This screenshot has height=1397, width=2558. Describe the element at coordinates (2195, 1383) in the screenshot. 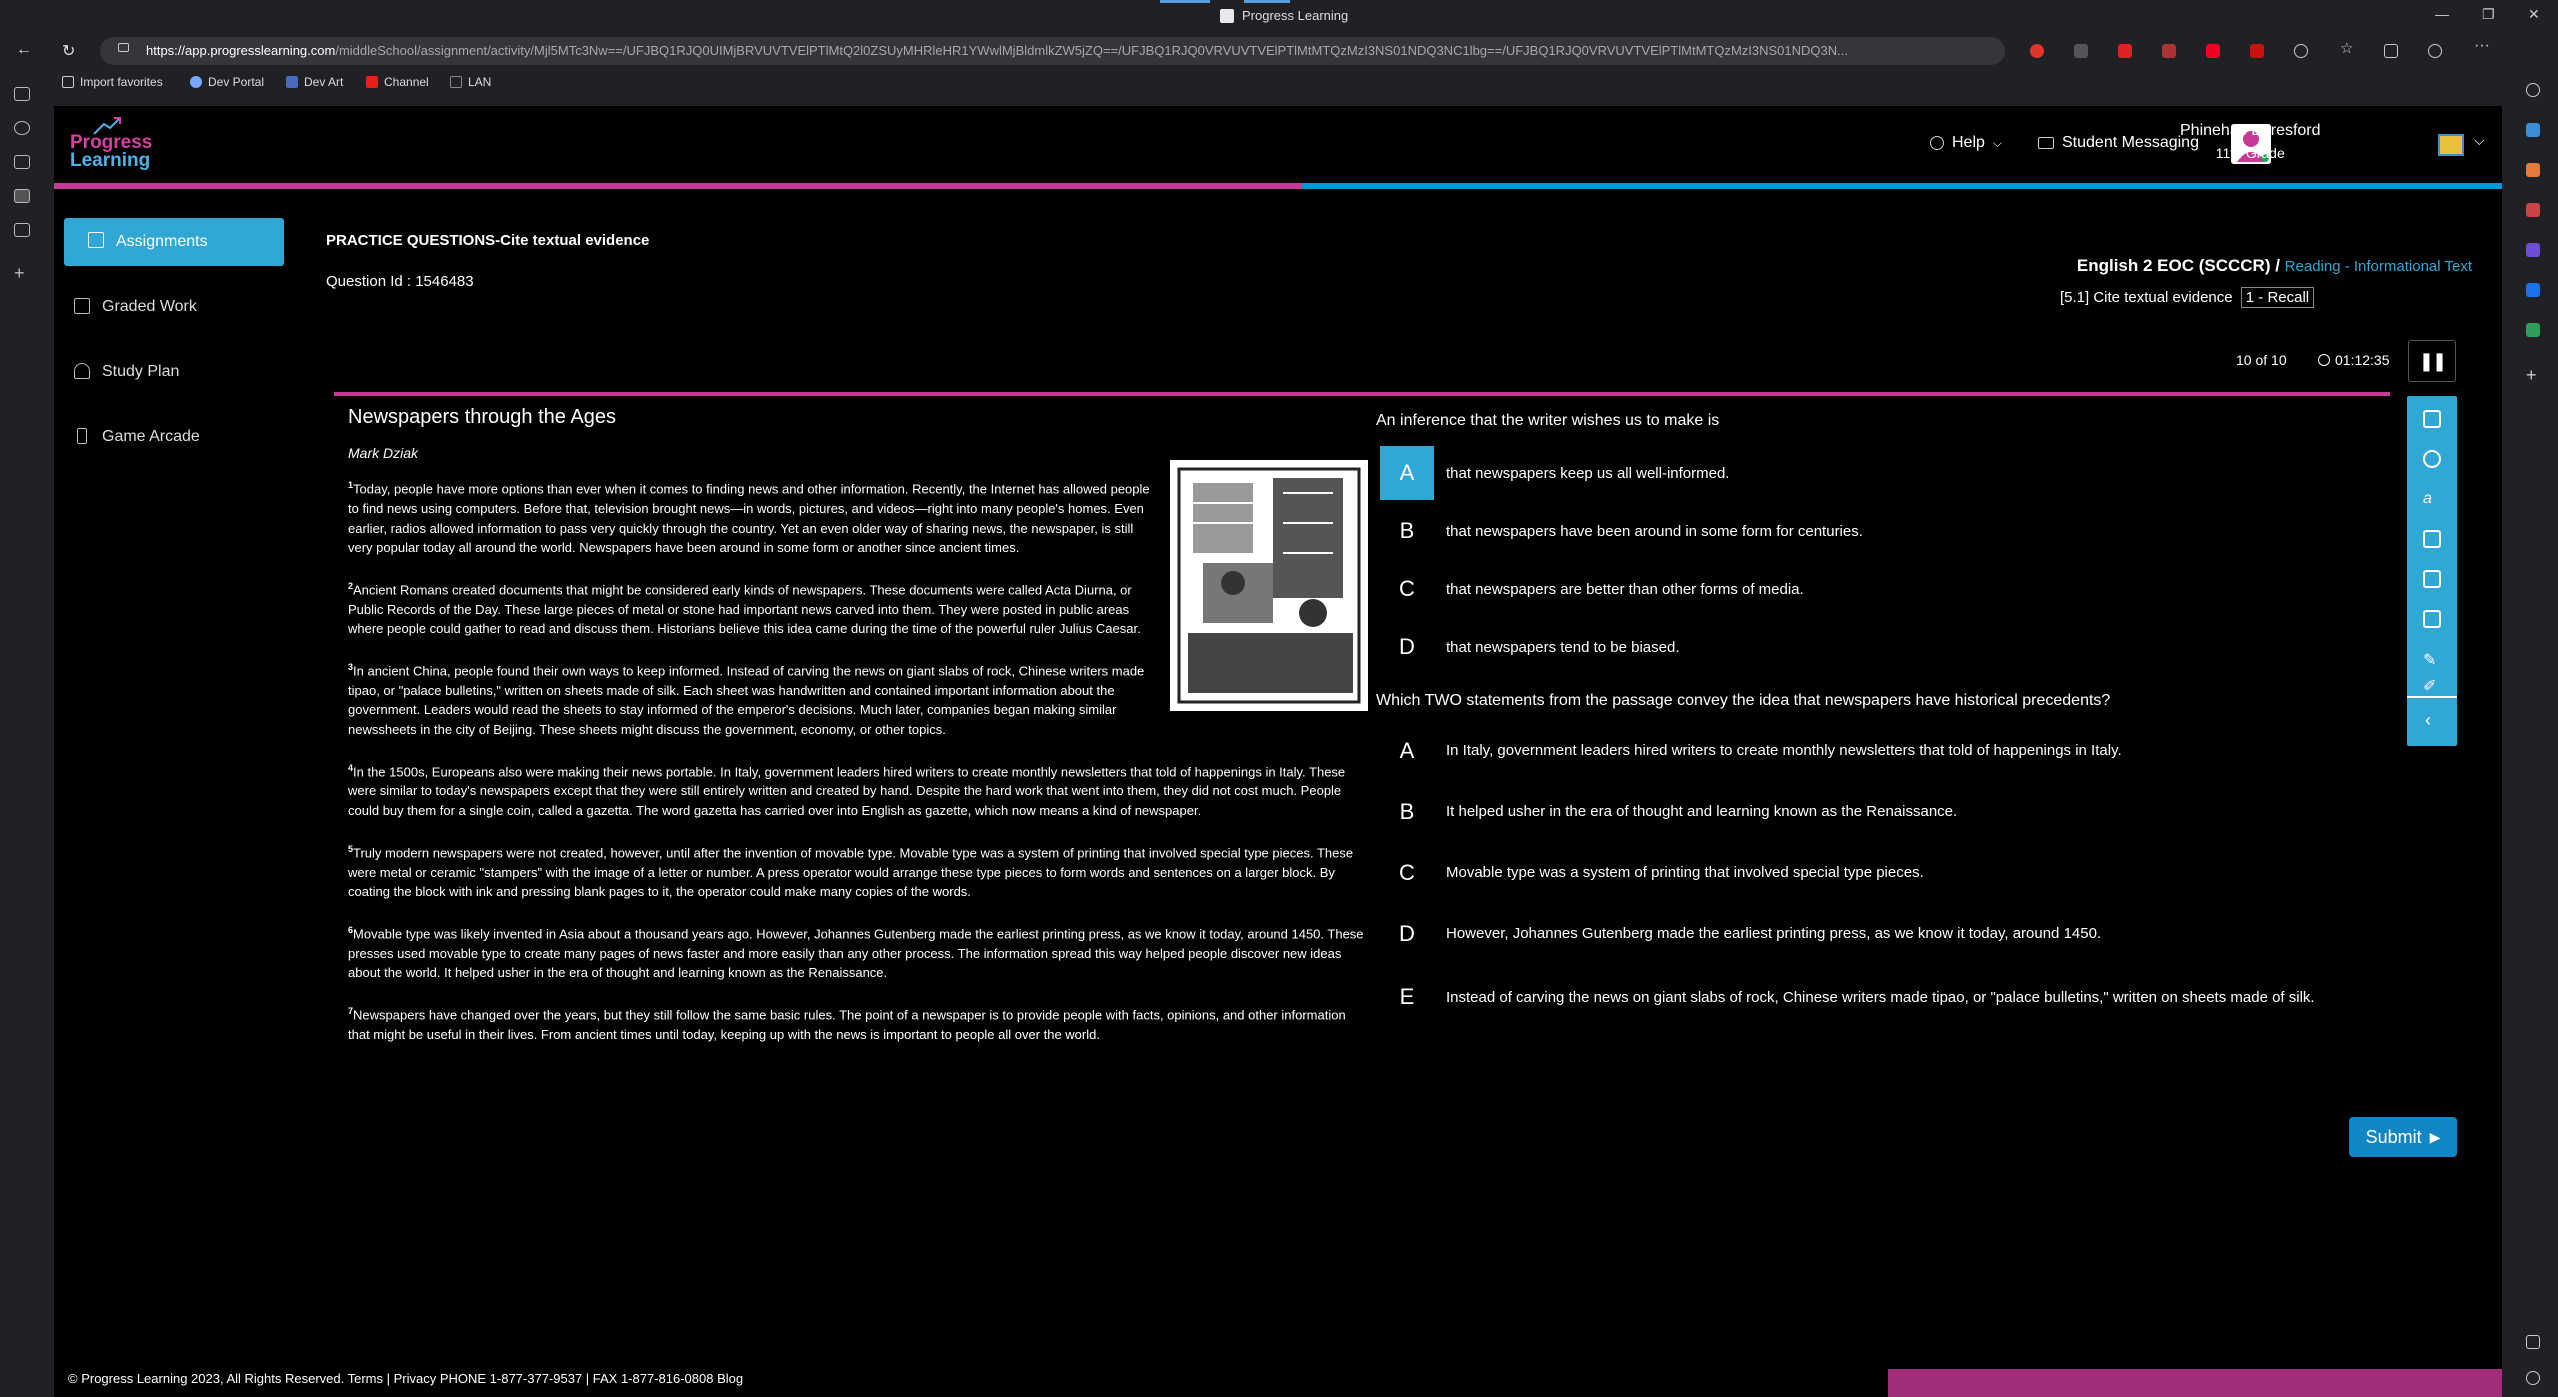

I see `footer-accent-bar` at that location.